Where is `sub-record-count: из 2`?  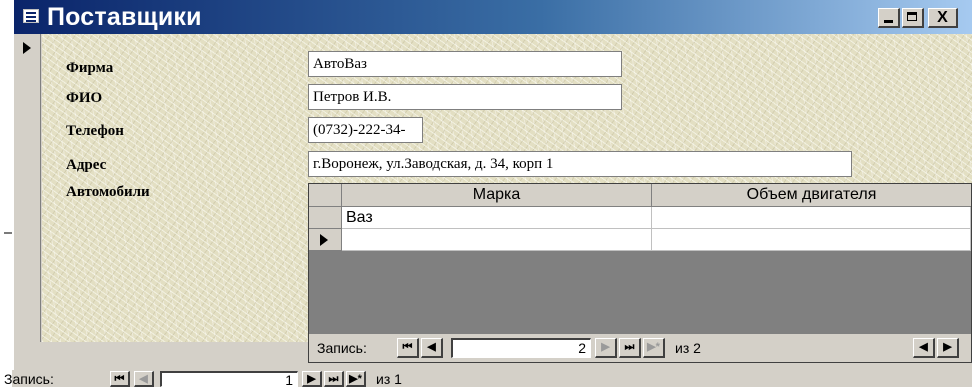 sub-record-count: из 2 is located at coordinates (688, 348).